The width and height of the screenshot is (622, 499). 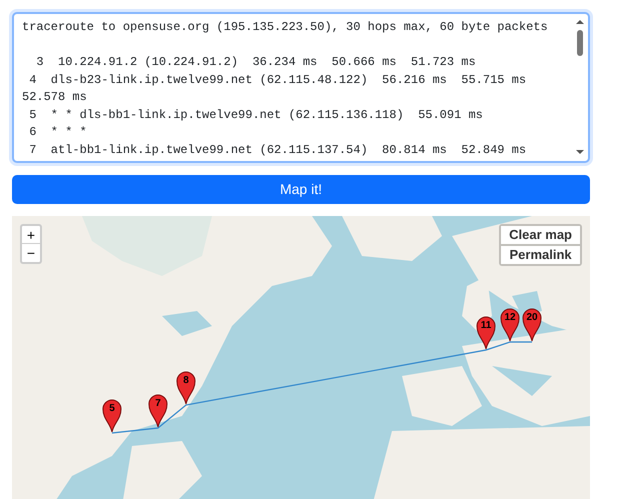 What do you see at coordinates (256, 62) in the screenshot?
I see `hop-line: 3 10.224.91.2 (10.224.91.2) 36.234 ms 50.666 ms 51.723 ms` at bounding box center [256, 62].